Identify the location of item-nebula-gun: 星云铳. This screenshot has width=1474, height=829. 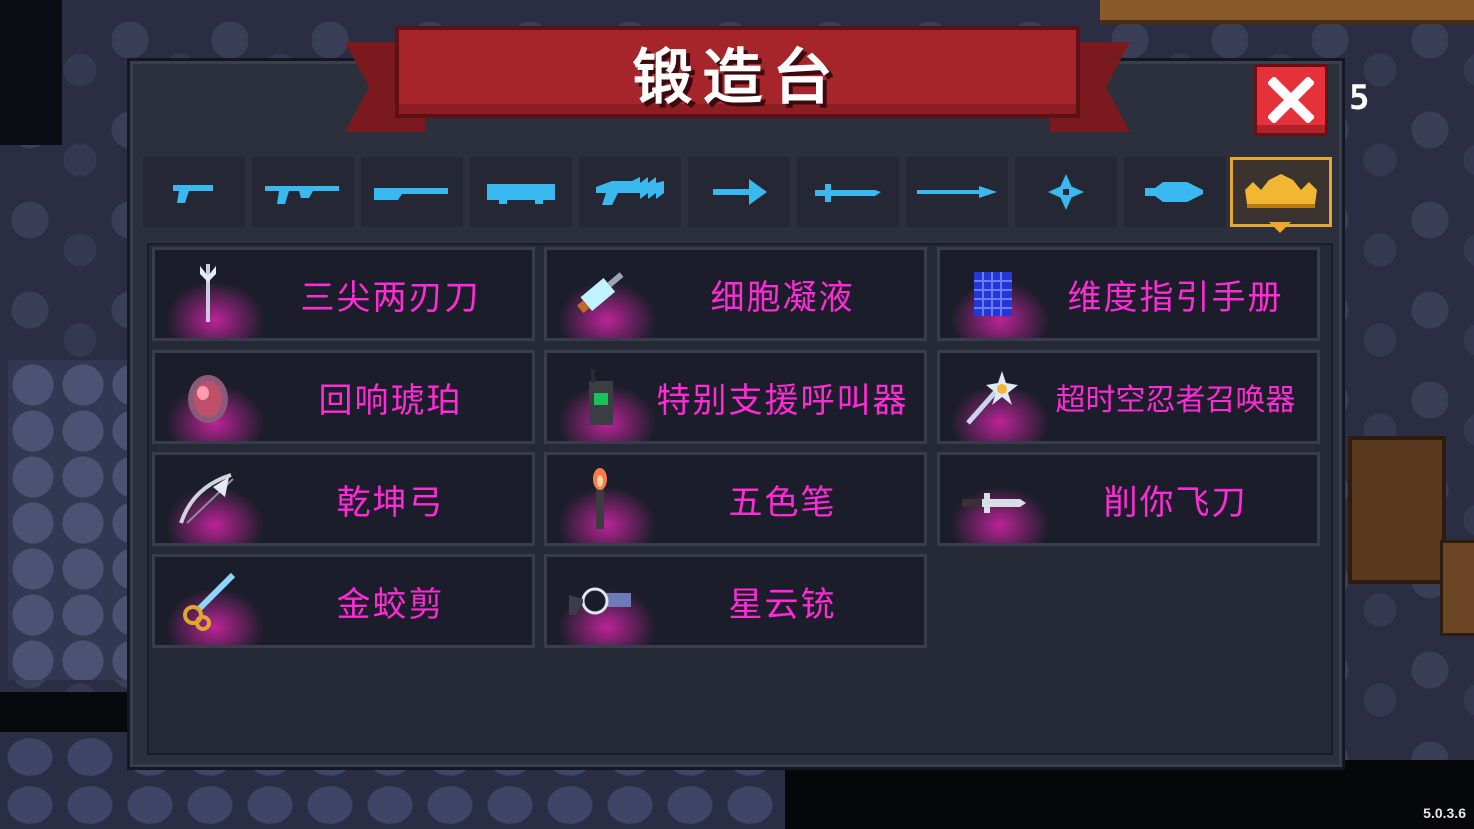
(735, 601).